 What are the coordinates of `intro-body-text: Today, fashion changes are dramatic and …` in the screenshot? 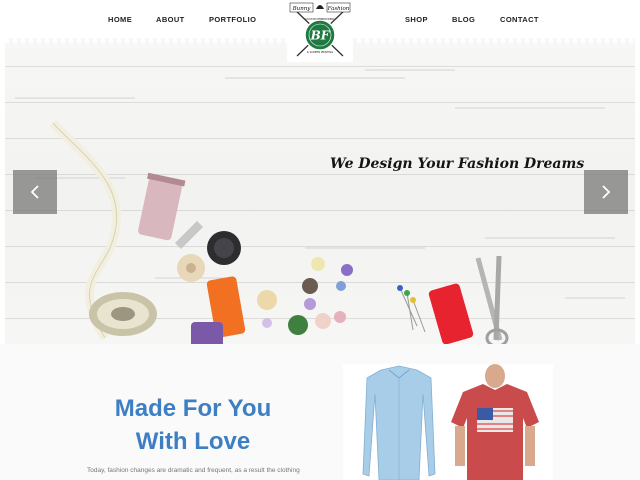 It's located at (193, 470).